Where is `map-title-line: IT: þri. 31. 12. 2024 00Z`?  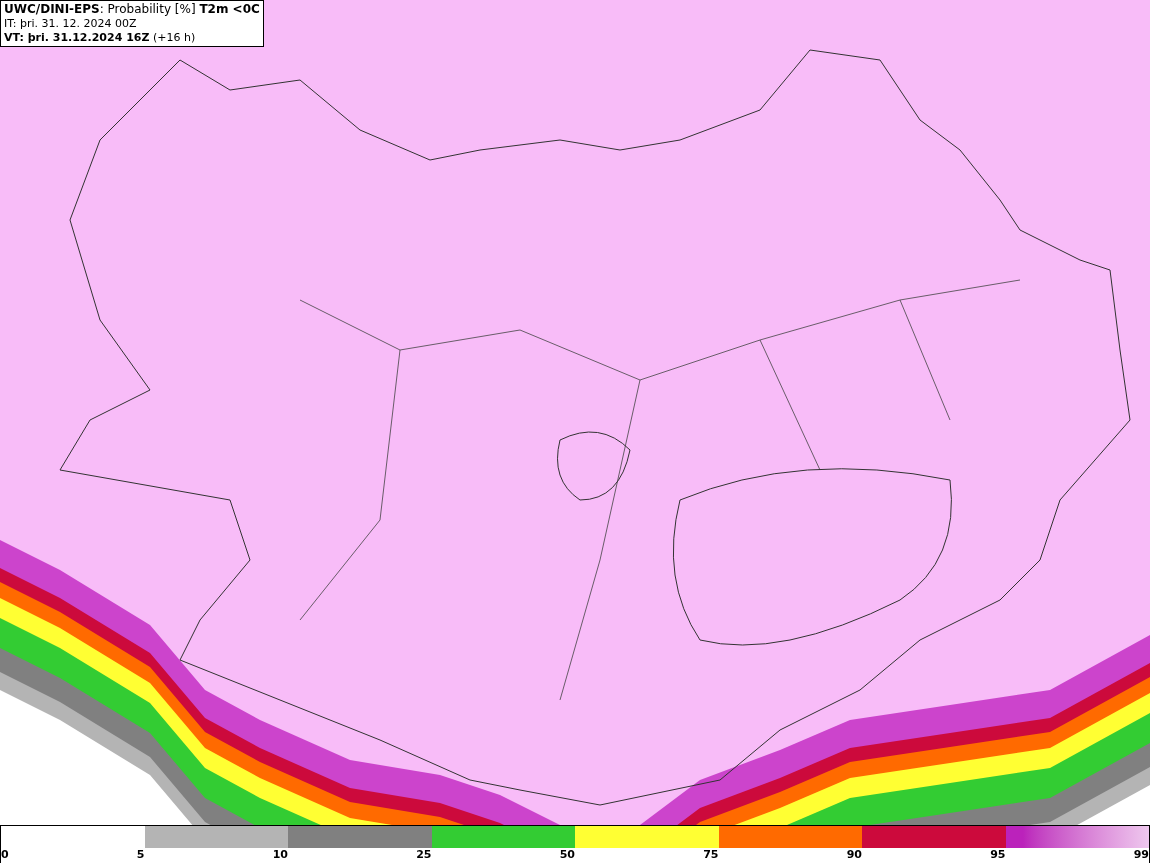 map-title-line: IT: þri. 31. 12. 2024 00Z is located at coordinates (71, 23).